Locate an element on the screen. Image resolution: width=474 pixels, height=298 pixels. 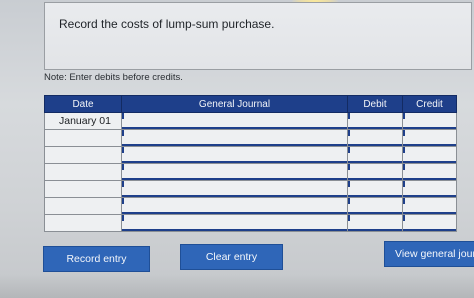
clear-entry-button: Clear entry is located at coordinates (231, 257).